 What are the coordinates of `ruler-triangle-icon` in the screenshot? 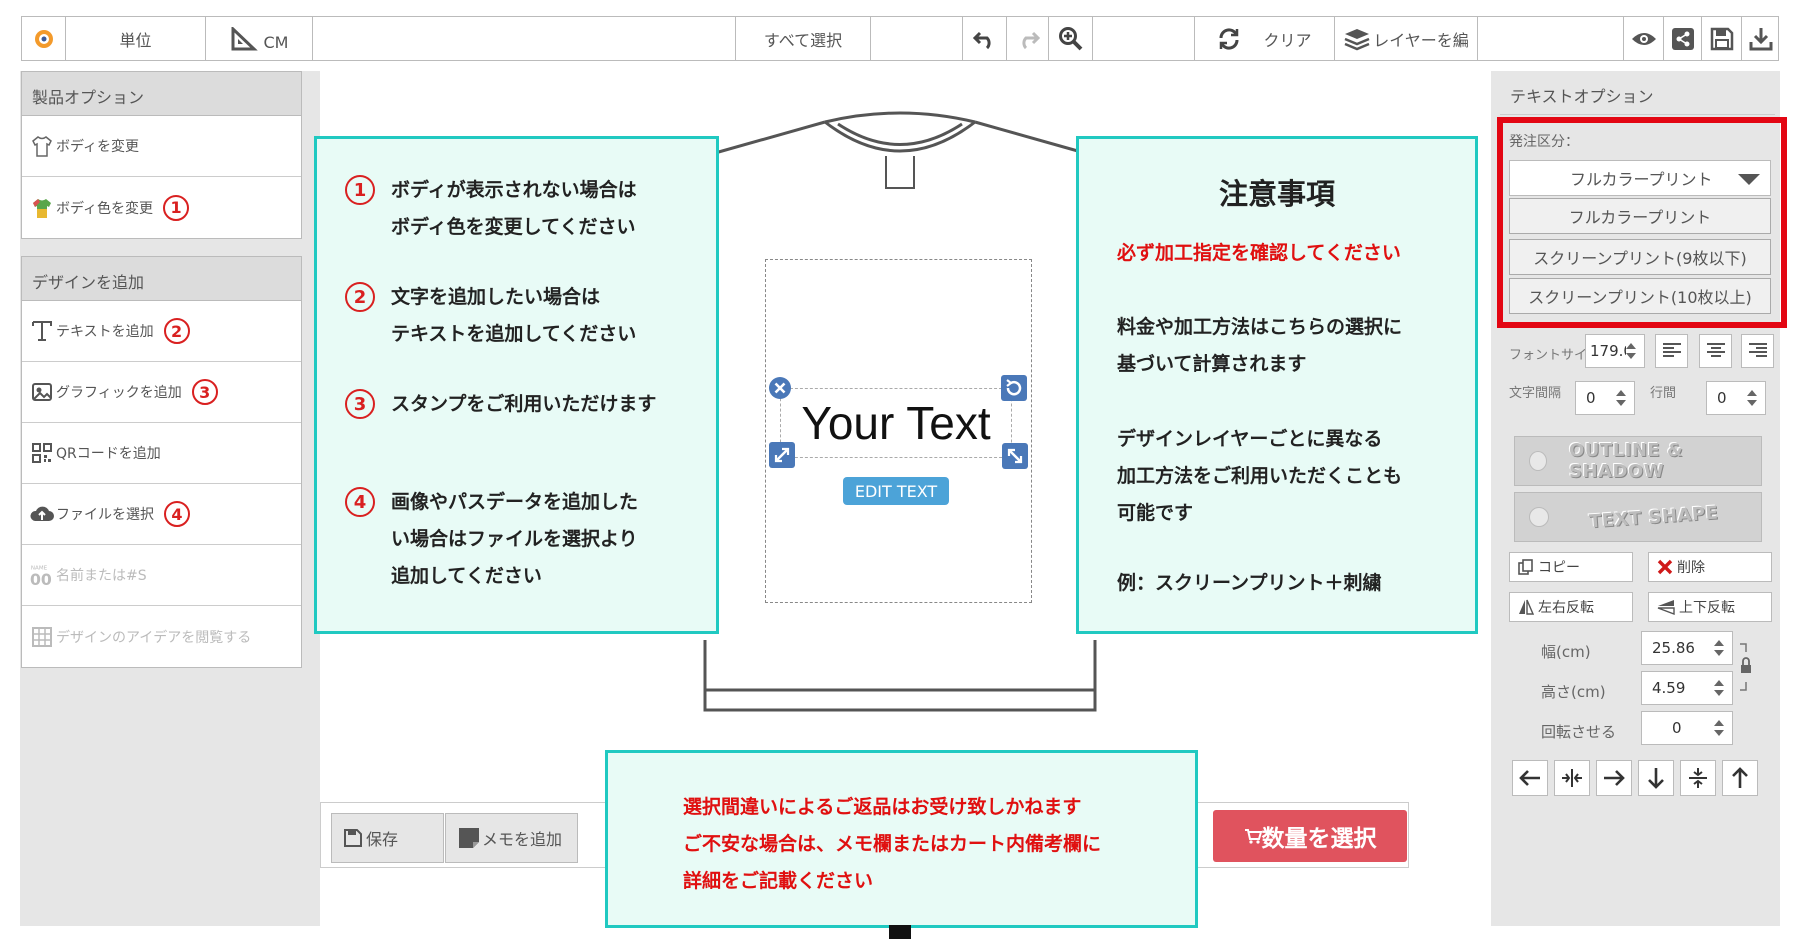 It's located at (244, 38).